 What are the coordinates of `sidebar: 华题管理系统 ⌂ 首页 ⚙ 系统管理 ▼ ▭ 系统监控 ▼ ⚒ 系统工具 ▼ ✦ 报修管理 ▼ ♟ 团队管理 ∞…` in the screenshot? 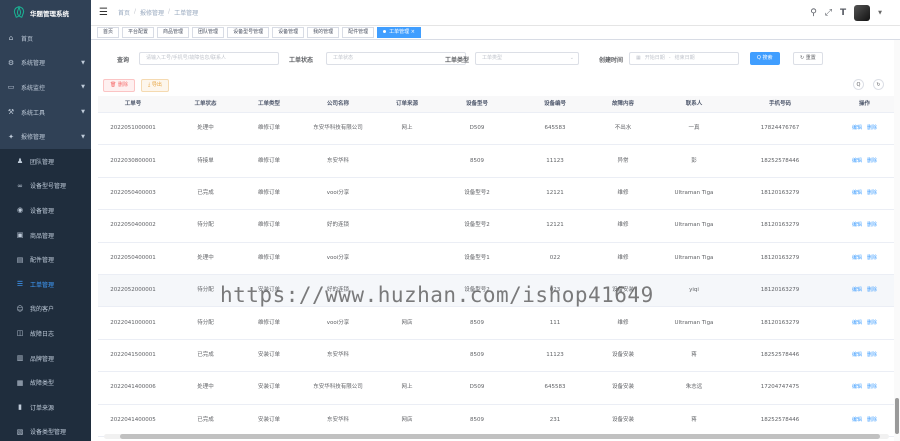 It's located at (45, 220).